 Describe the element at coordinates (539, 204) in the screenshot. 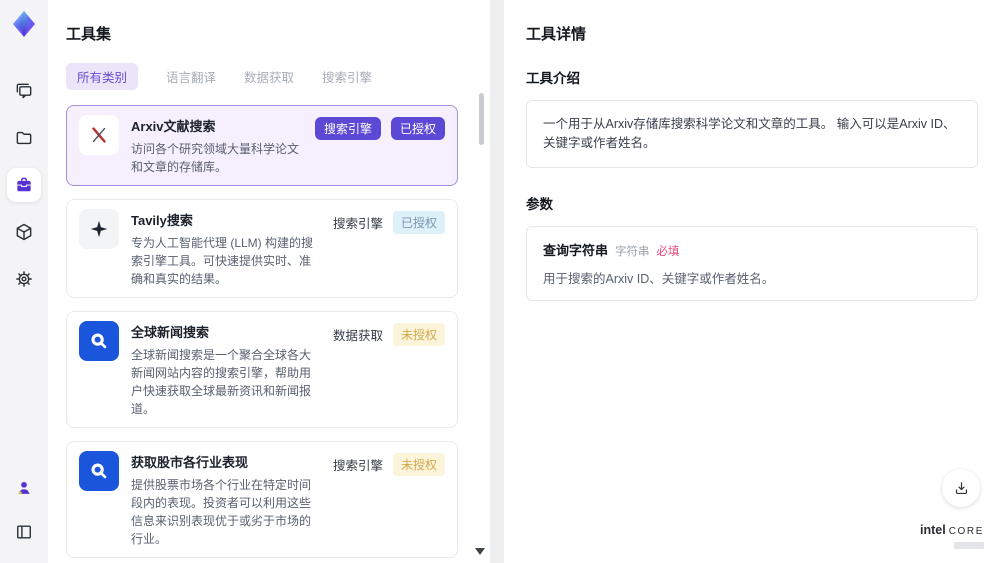

I see `params-section-title: 参数` at that location.